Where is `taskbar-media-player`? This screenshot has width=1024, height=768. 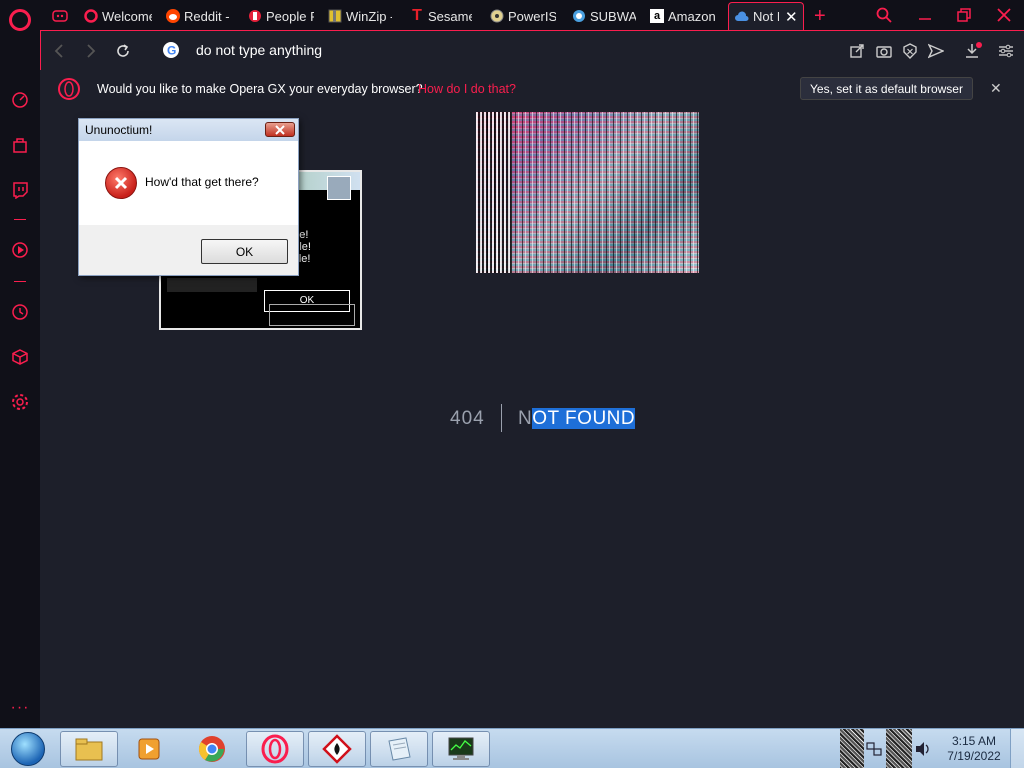 taskbar-media-player is located at coordinates (149, 749).